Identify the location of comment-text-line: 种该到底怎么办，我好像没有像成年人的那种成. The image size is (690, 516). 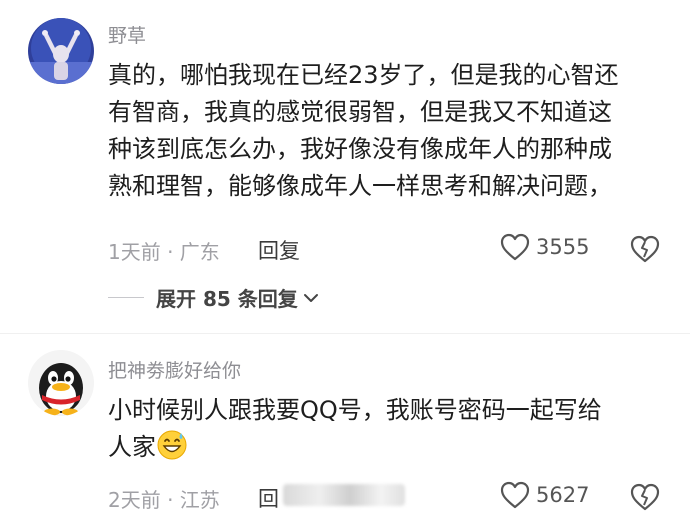
(360, 149).